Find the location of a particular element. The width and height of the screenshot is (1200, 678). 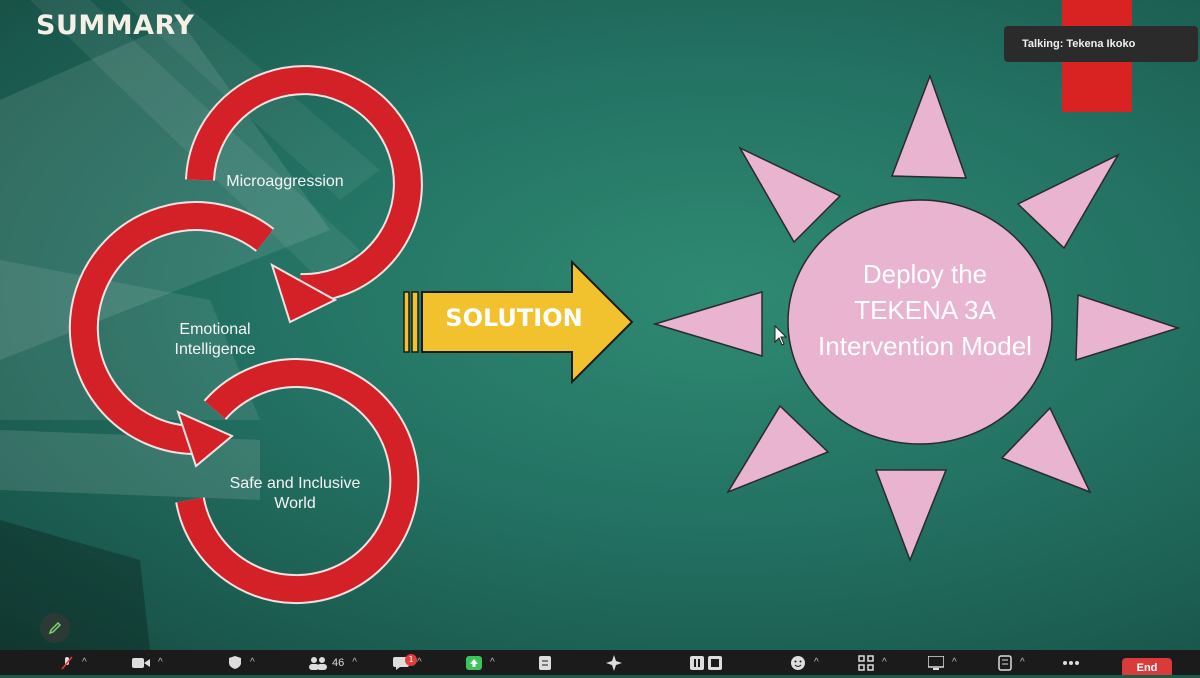

sun-ray-bottom-left is located at coordinates (778, 449).